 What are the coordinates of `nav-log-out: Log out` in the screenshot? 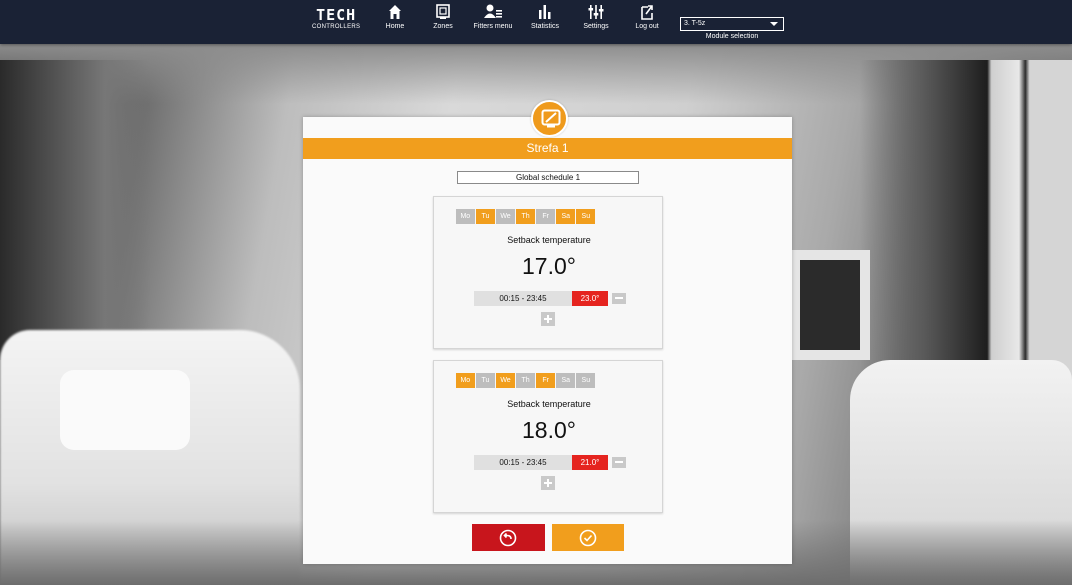 It's located at (647, 23).